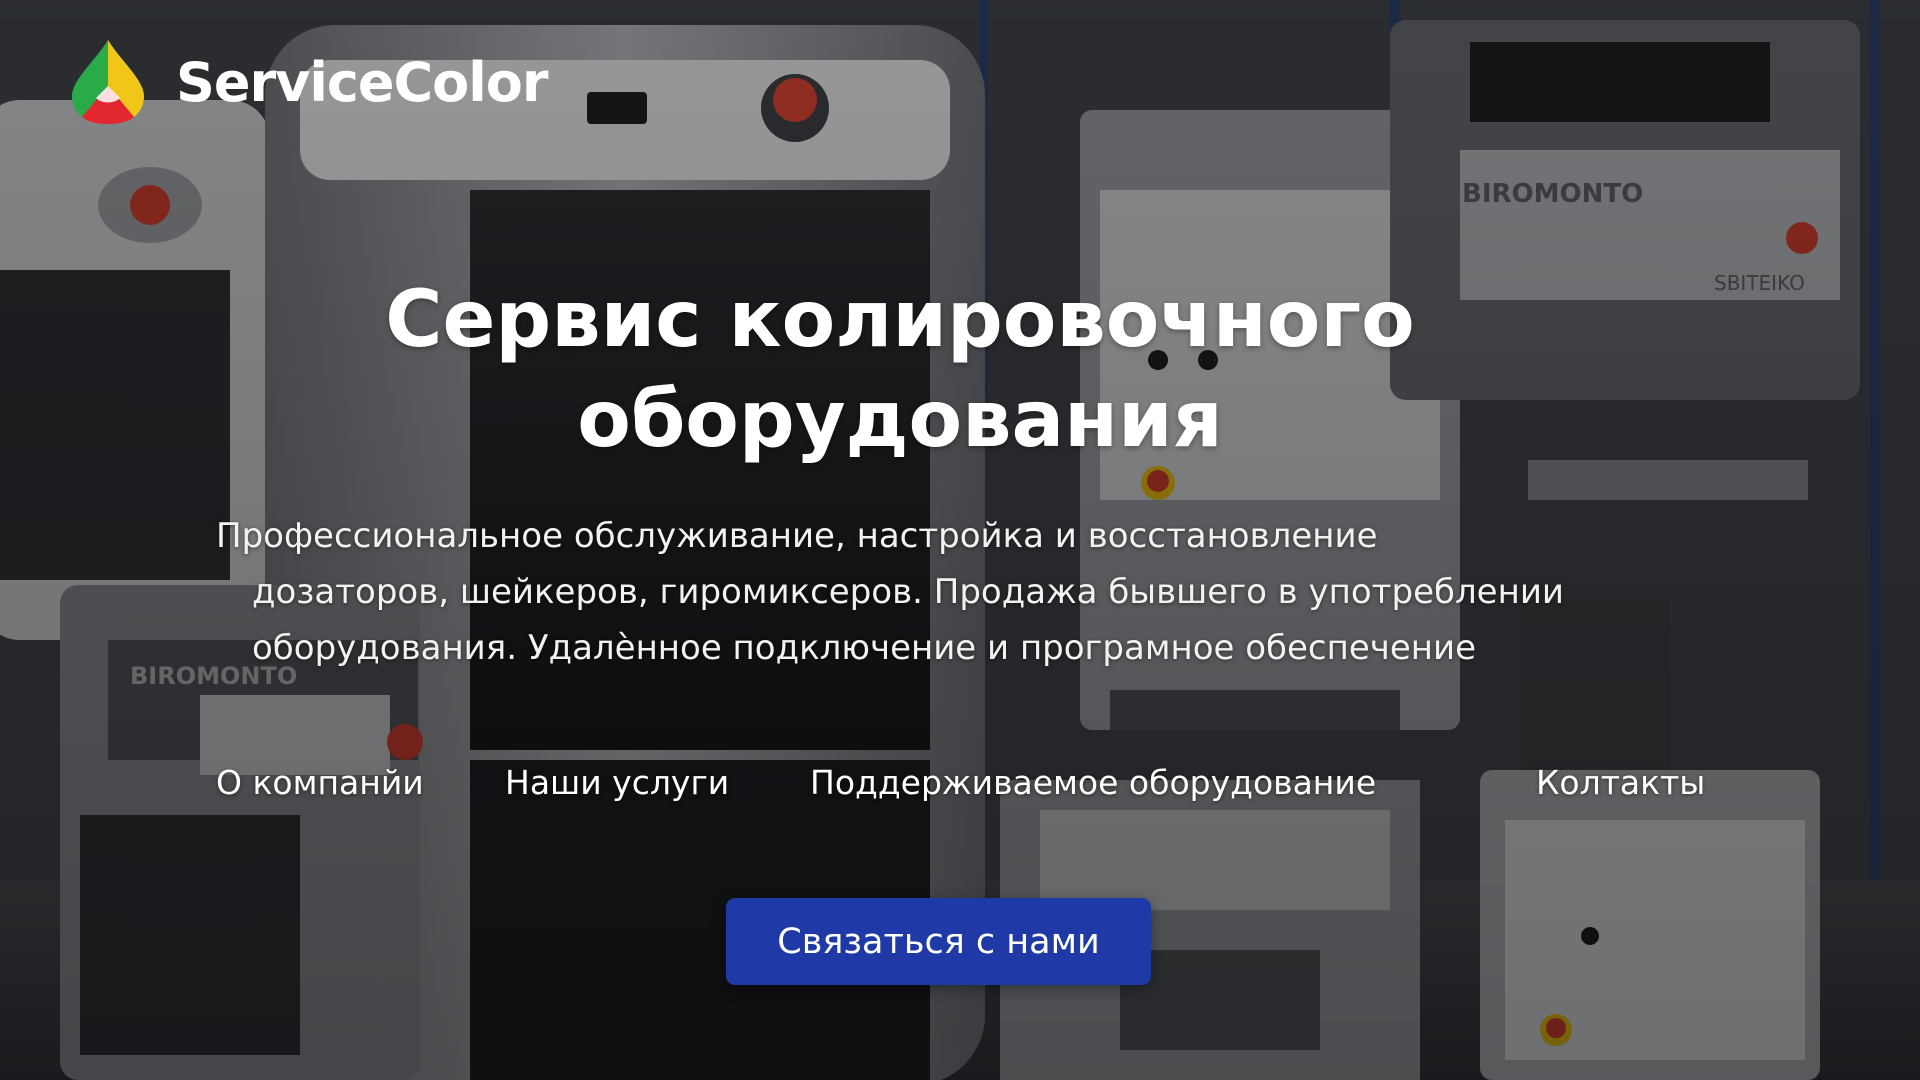 This screenshot has width=1920, height=1080. I want to click on page-title: Сервис колировочного оборудования, so click(900, 370).